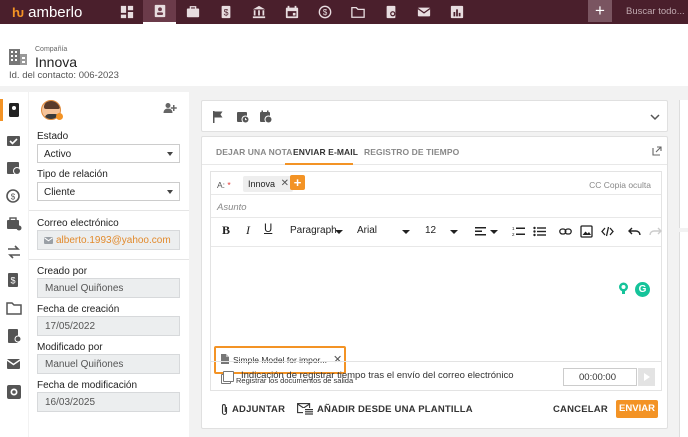 Image resolution: width=688 pixels, height=437 pixels. I want to click on fecha-creacion-field: 17/05/2022, so click(108, 326).